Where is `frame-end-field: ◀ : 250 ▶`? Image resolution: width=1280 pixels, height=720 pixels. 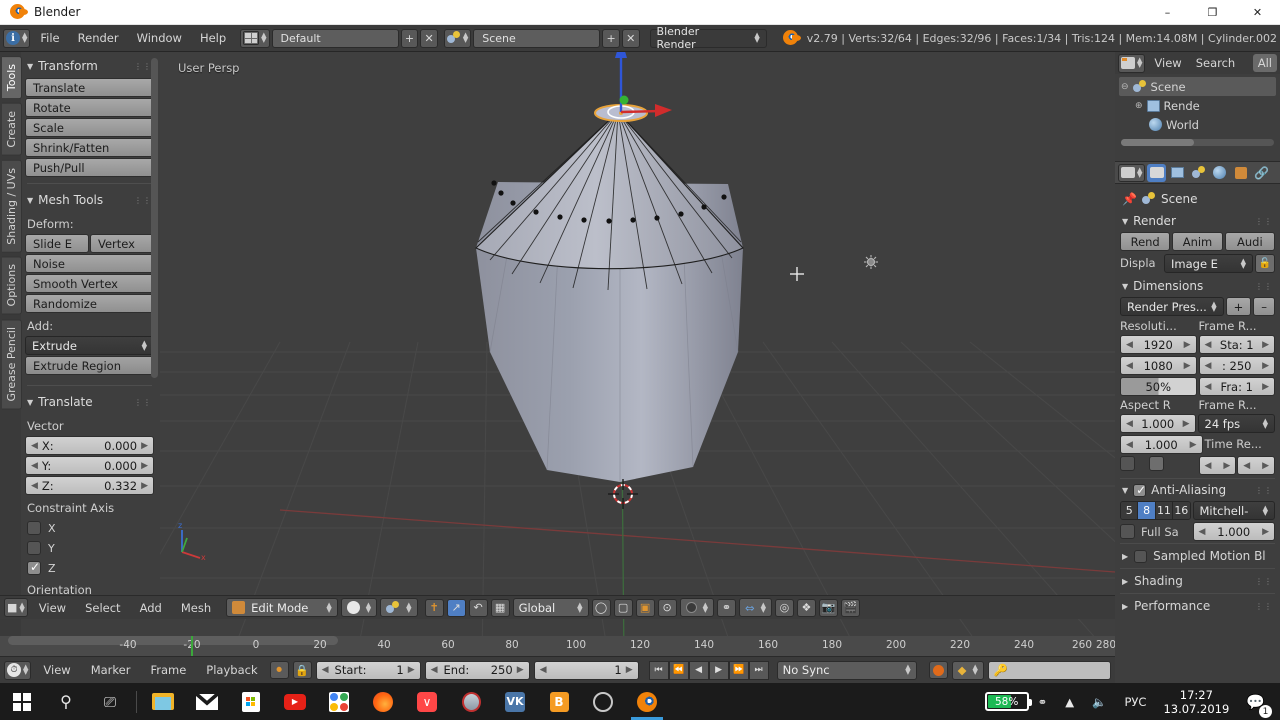
frame-end-field: ◀ : 250 ▶ is located at coordinates (1236, 365).